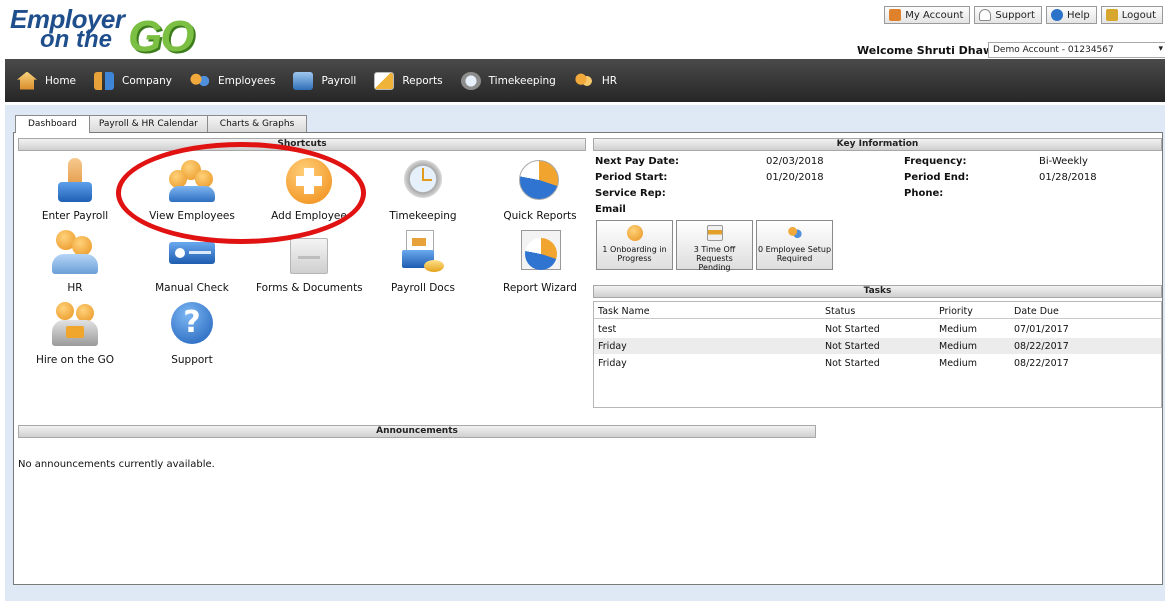  I want to click on user-icon, so click(895, 15).